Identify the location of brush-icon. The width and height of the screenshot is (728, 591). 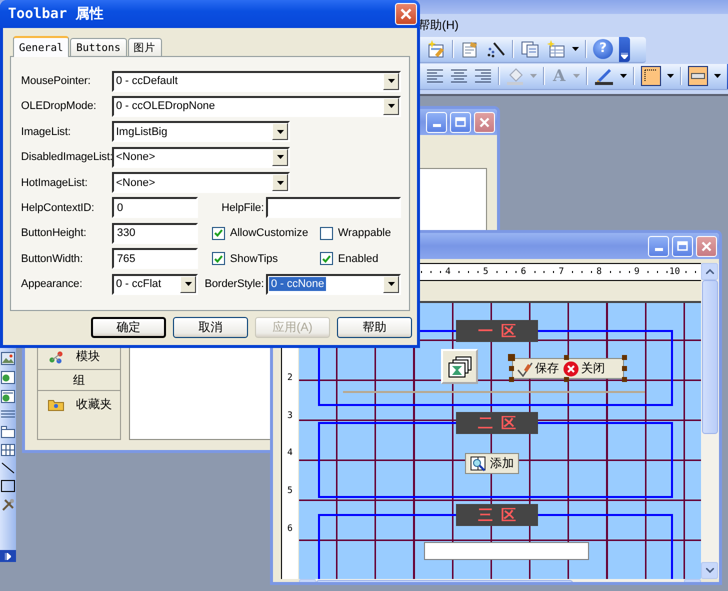
(525, 368).